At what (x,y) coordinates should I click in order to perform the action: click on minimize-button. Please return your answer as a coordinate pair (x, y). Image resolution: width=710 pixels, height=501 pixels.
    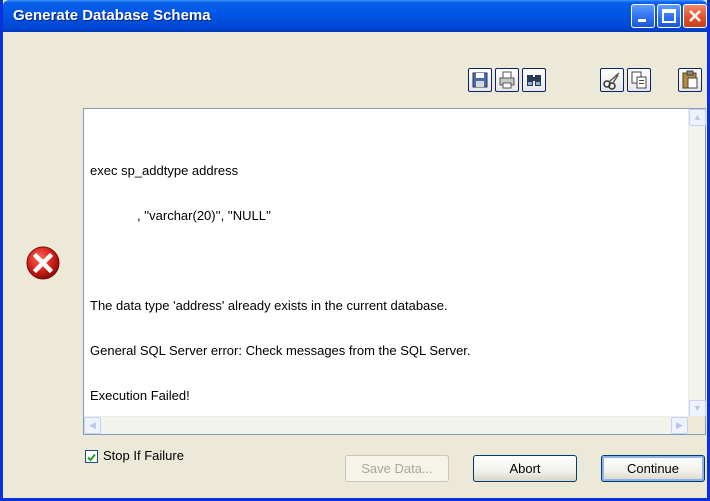
    Looking at the image, I should click on (643, 16).